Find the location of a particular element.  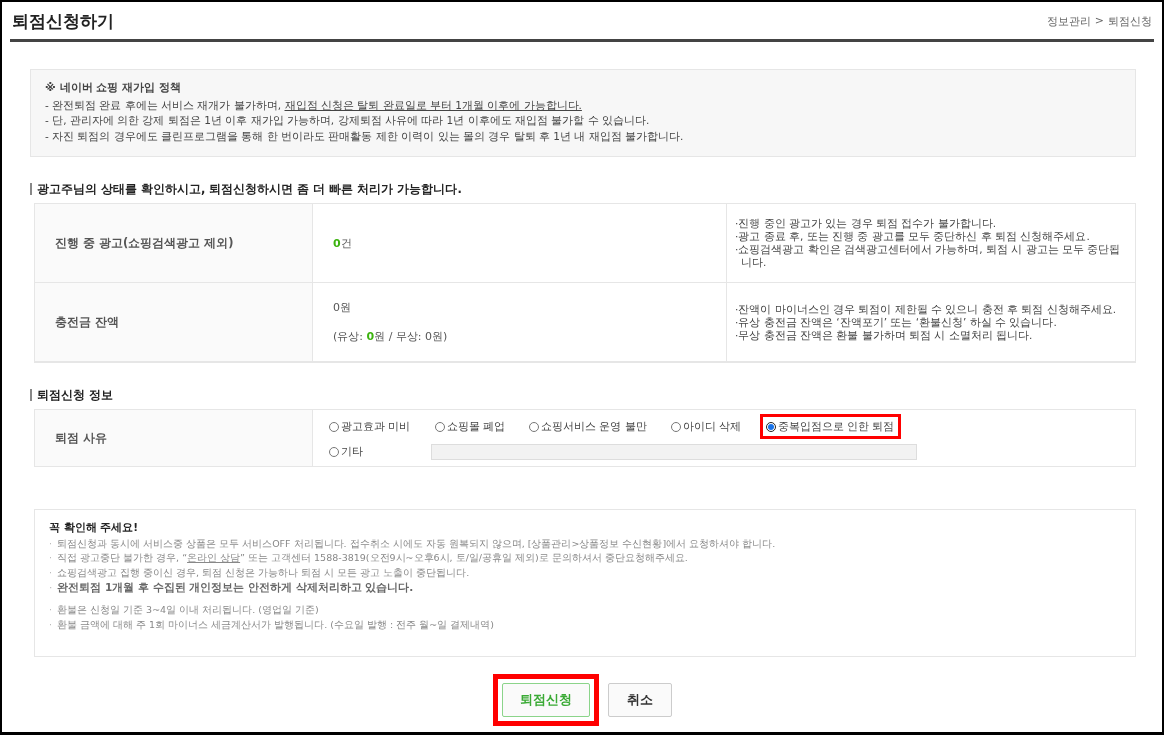

notice-line: 환불 금액에 대해 주 1회 마이너스 세금계산서가 발행됩니다. (수요일 발행 : 전주 월~일 결제내역) is located at coordinates (275, 624).